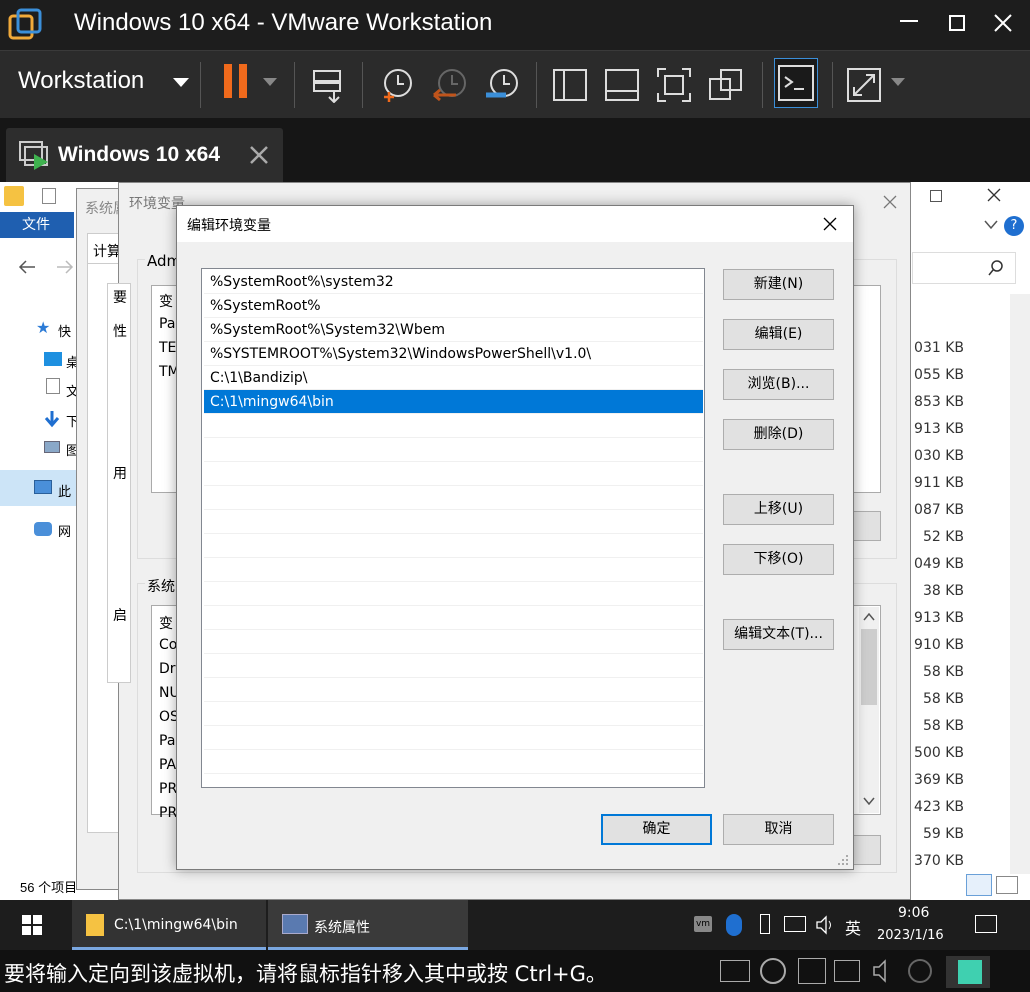 Image resolution: width=1030 pixels, height=992 pixels. I want to click on notification-icon, so click(986, 924).